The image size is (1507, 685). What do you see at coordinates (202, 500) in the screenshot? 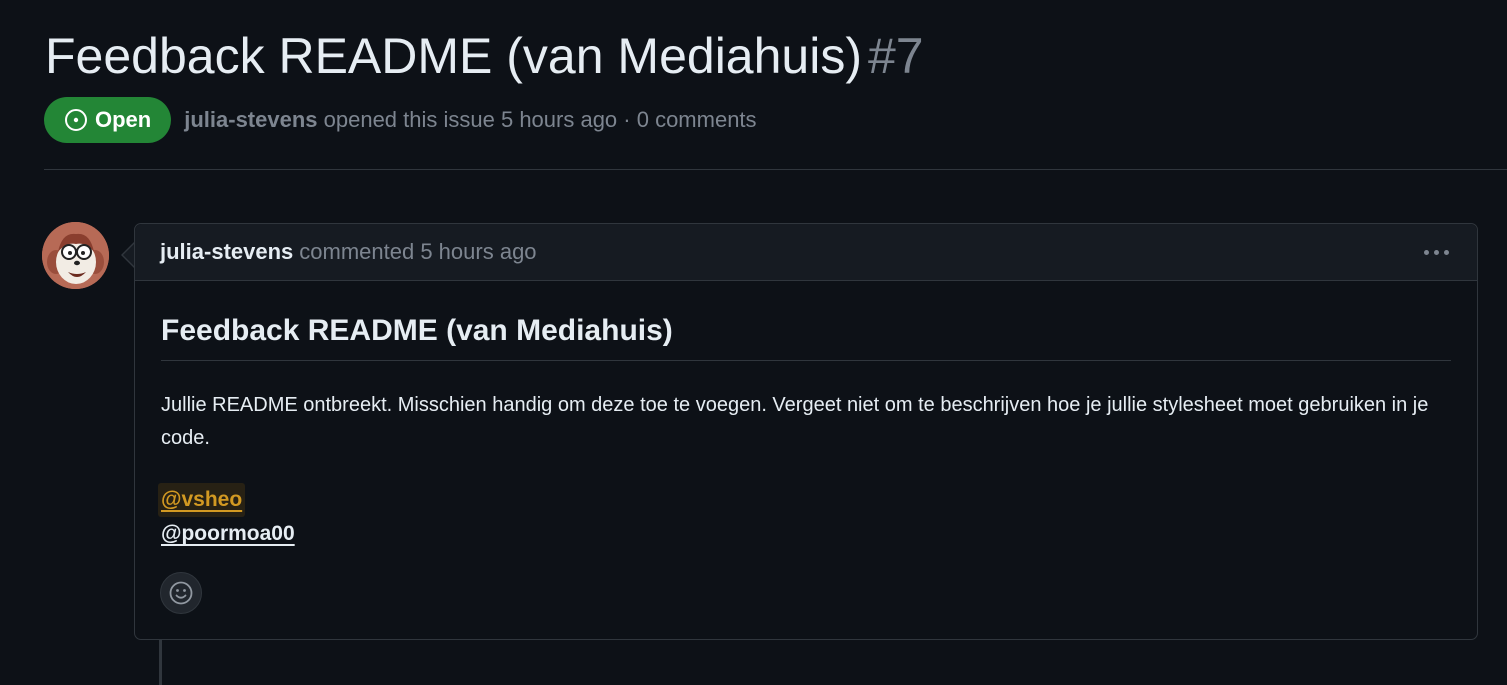
I see `mention-vsheo: @vsheo` at bounding box center [202, 500].